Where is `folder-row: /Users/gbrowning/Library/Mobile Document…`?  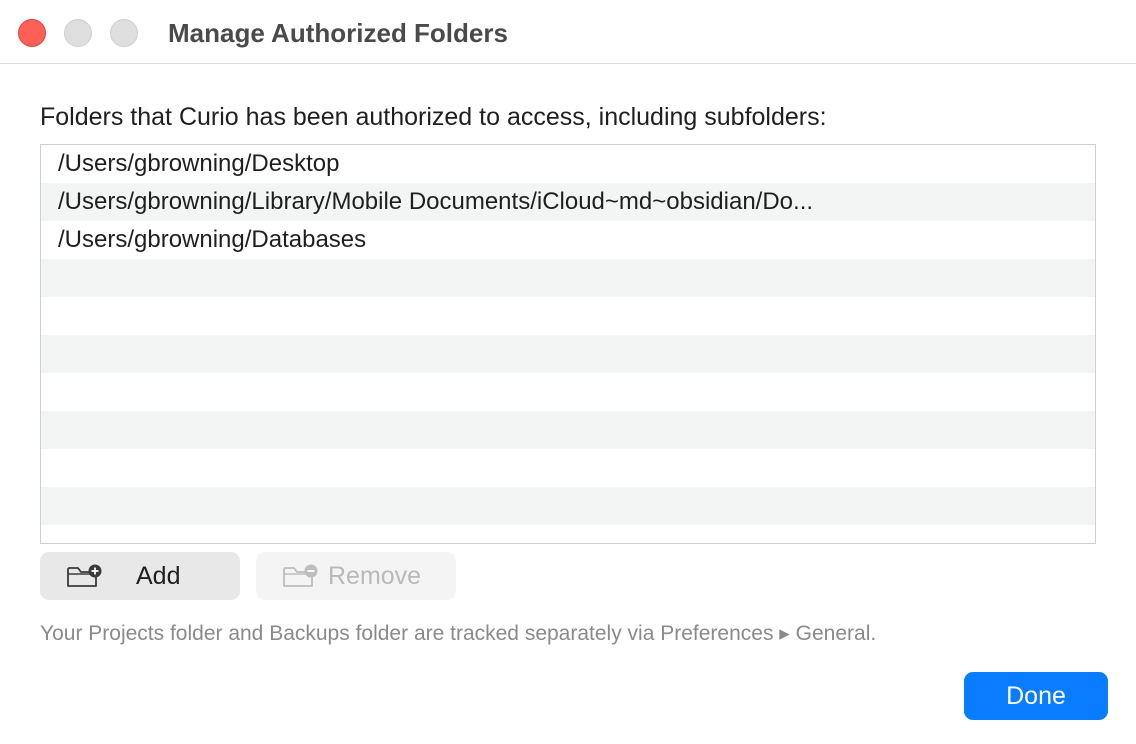 folder-row: /Users/gbrowning/Library/Mobile Document… is located at coordinates (568, 202).